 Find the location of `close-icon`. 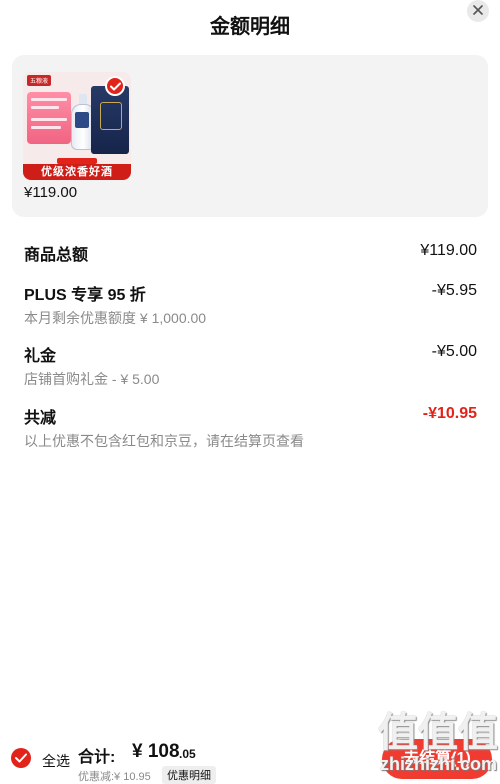

close-icon is located at coordinates (478, 11).